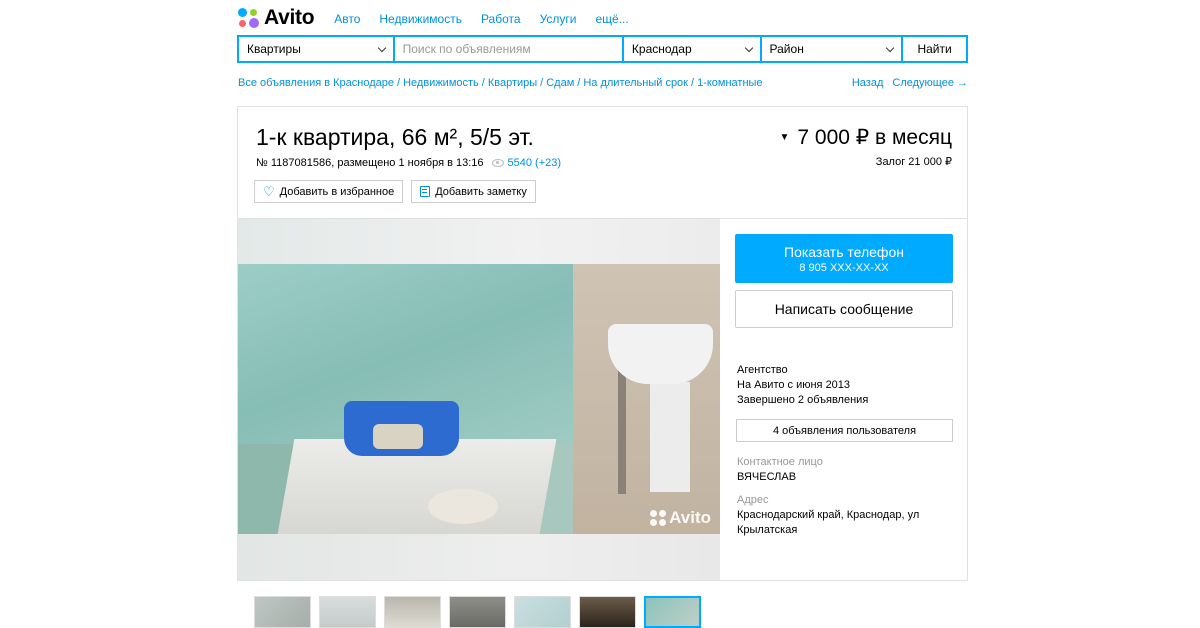 Image resolution: width=1200 pixels, height=628 pixels. I want to click on city-value: Краснодар, so click(661, 49).